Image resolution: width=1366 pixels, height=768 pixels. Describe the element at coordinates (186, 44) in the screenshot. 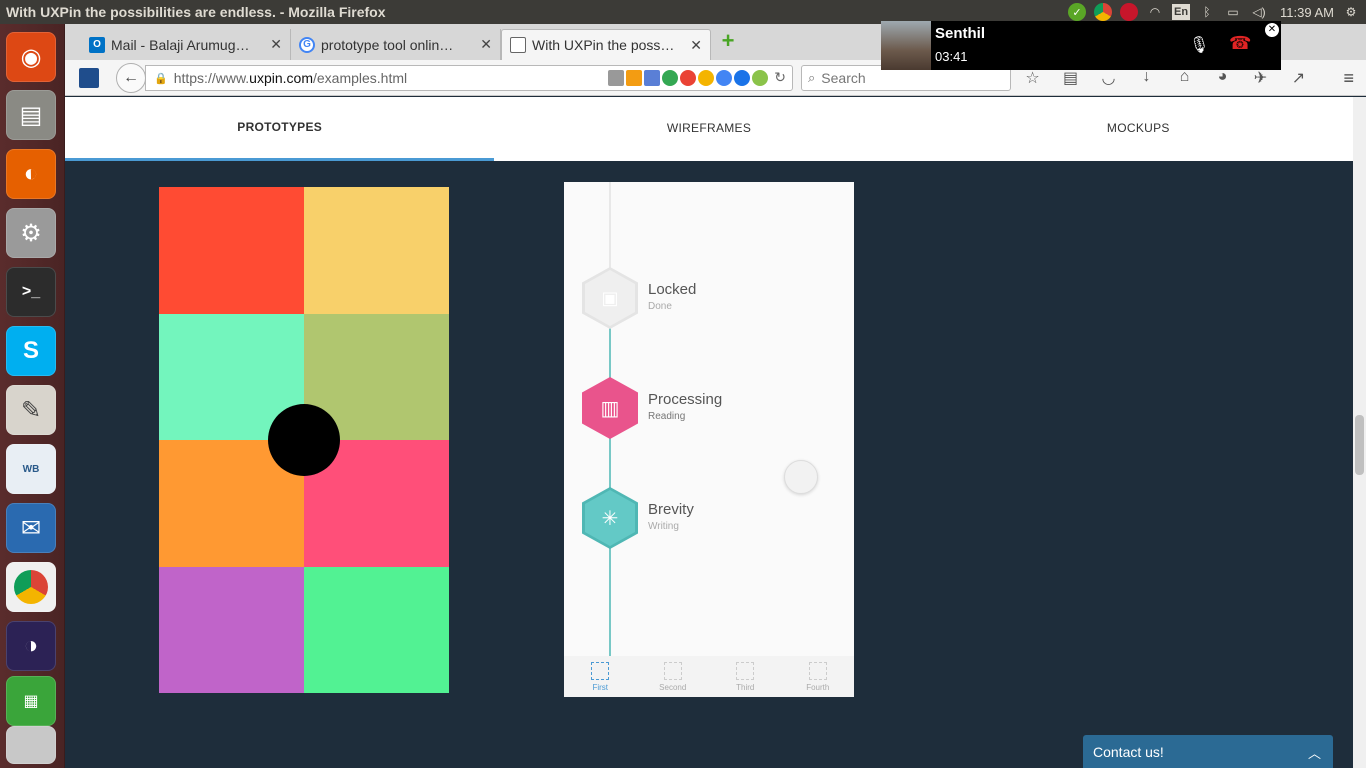

I see `tab-mail: O Mail - Balaji Arumug… ✕` at that location.